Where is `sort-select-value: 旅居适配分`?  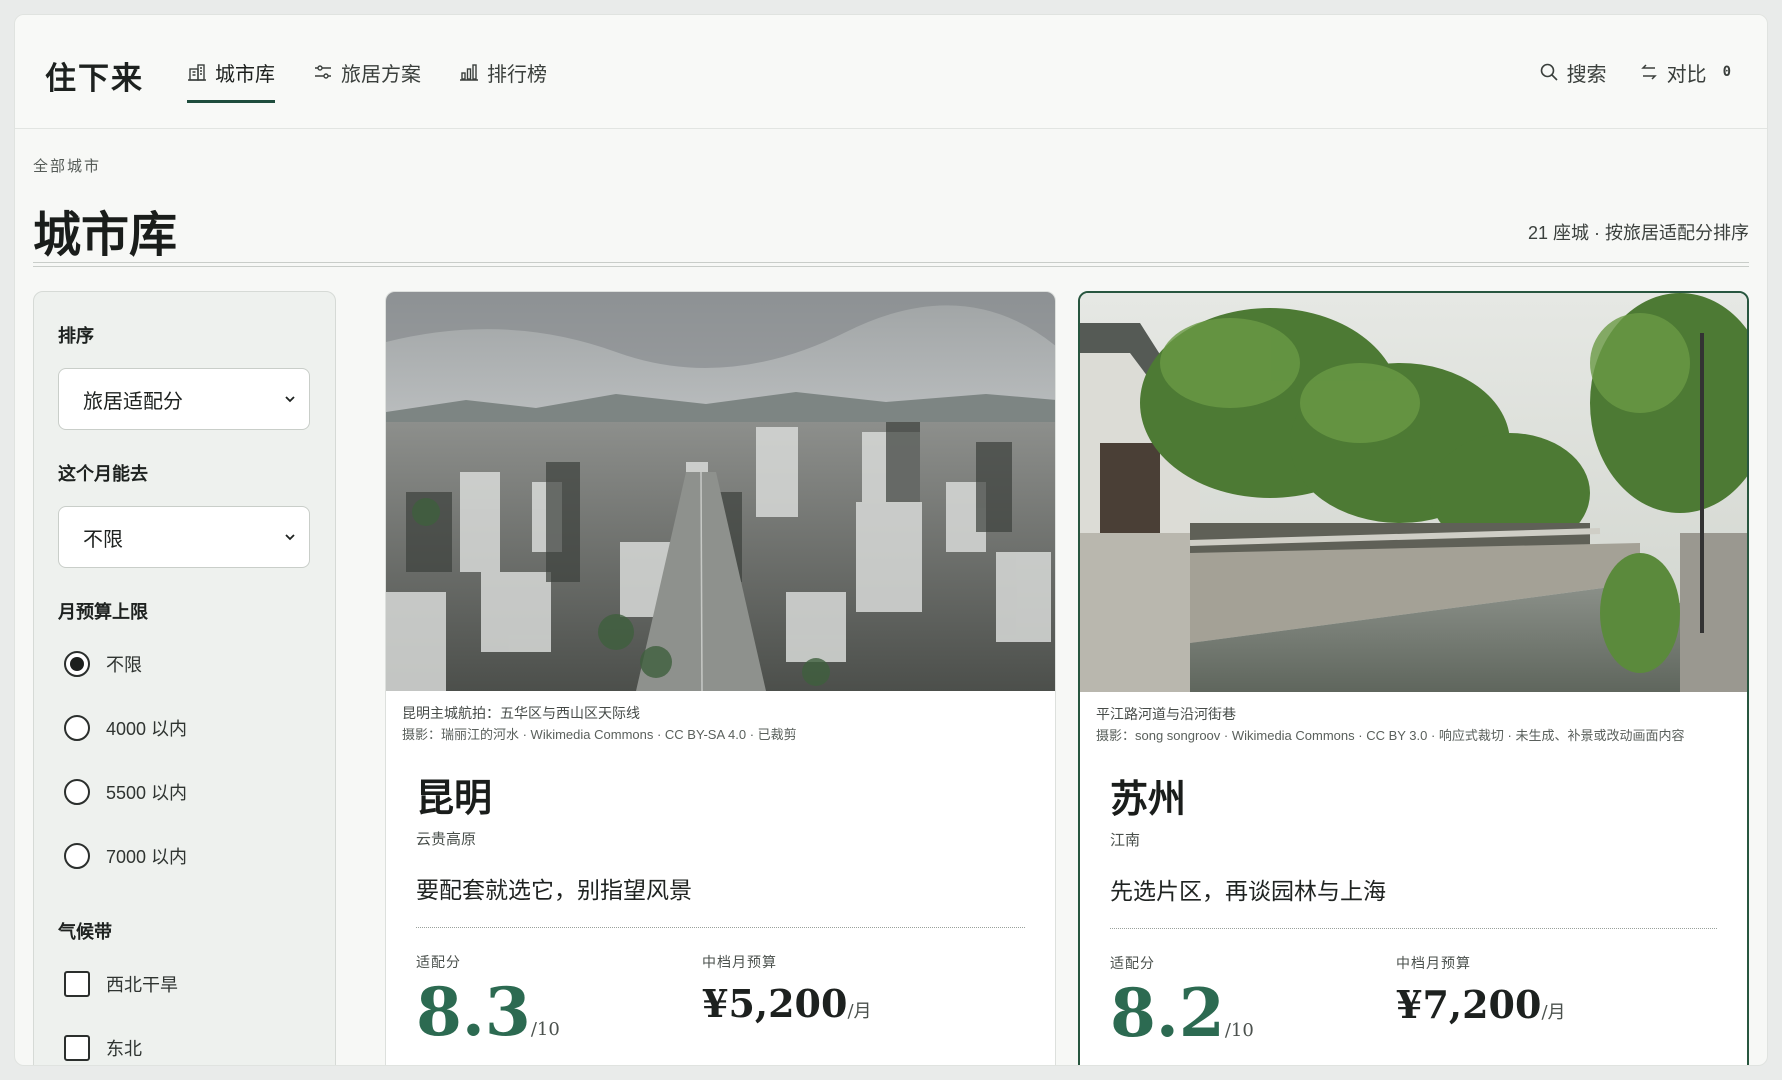
sort-select-value: 旅居适配分 is located at coordinates (133, 401).